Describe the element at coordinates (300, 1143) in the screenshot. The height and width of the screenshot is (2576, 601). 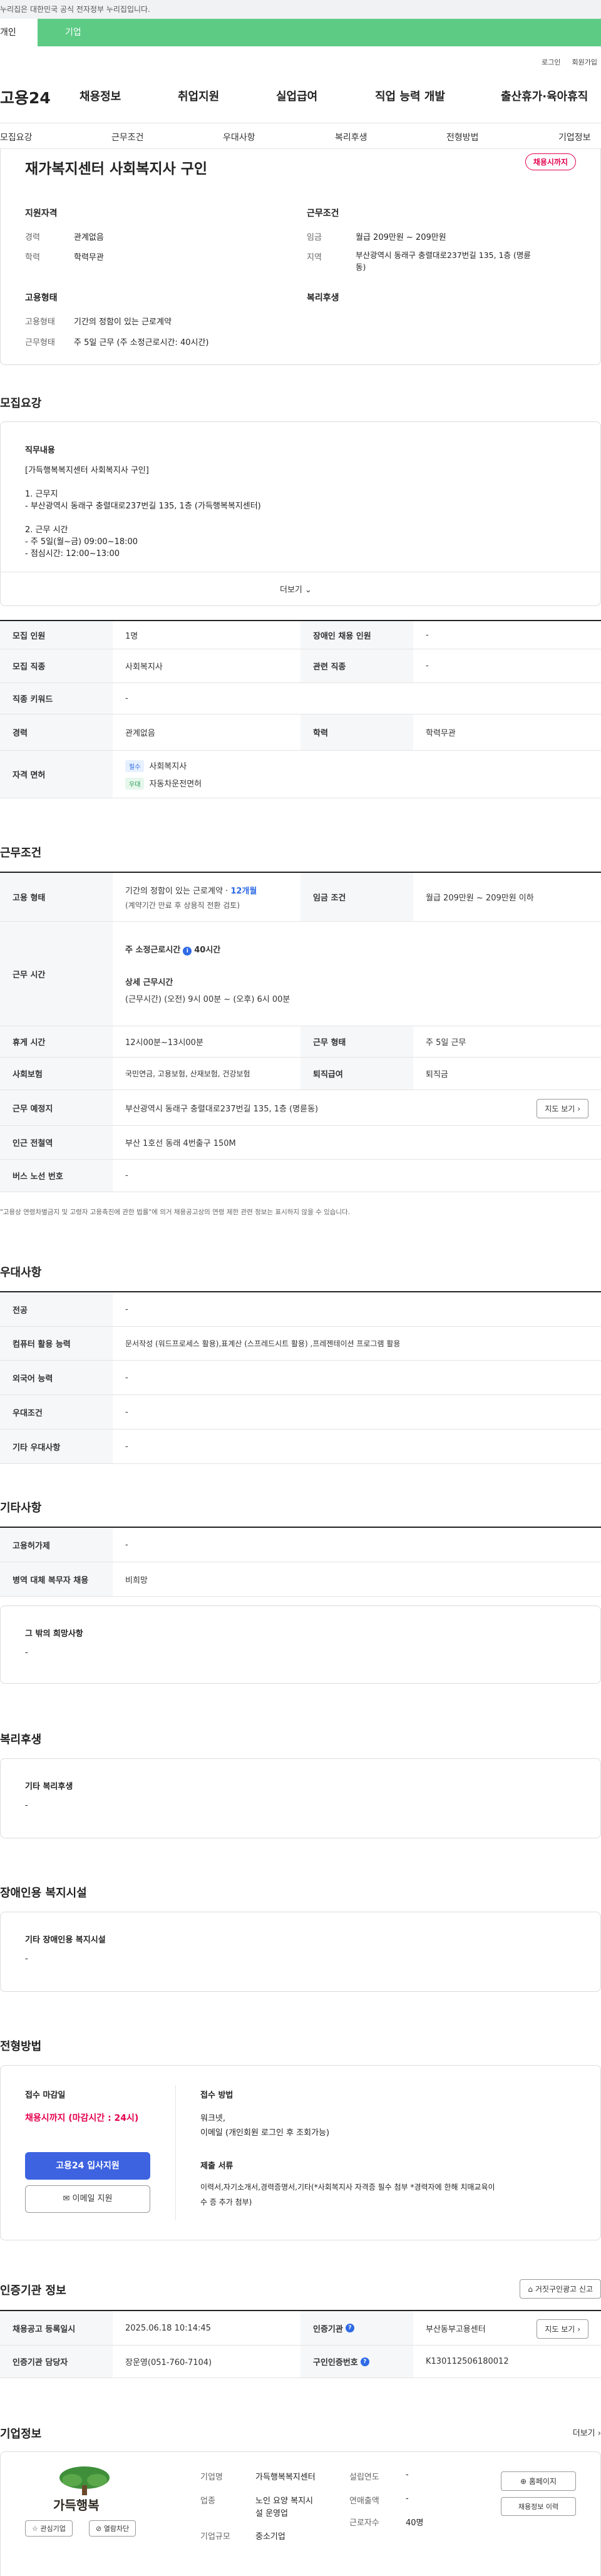
I see `table-row: 인근 전철역 부산 1호선 동래 4번출구 150M` at that location.